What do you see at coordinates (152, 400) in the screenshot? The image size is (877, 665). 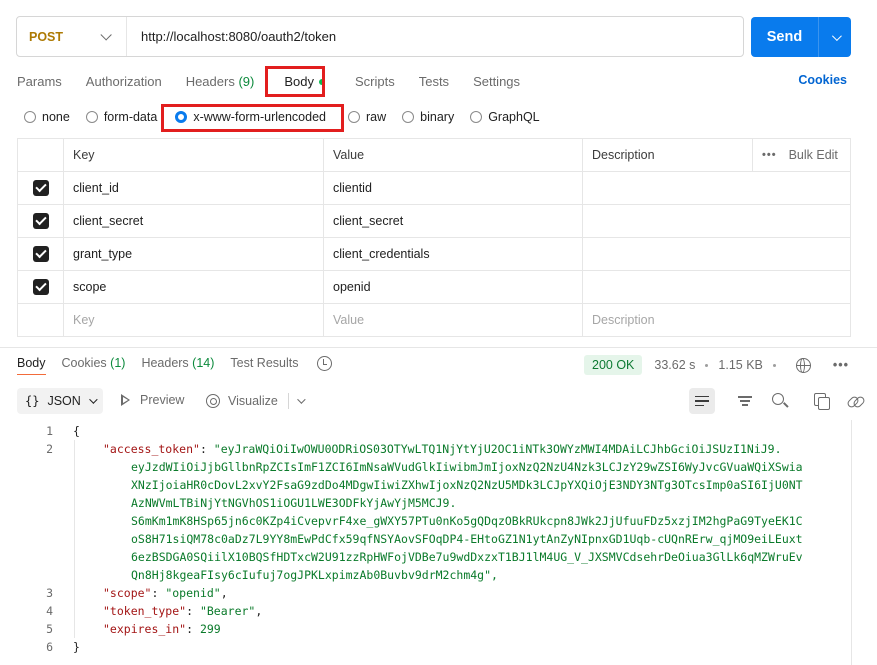 I see `preview-button: Preview` at bounding box center [152, 400].